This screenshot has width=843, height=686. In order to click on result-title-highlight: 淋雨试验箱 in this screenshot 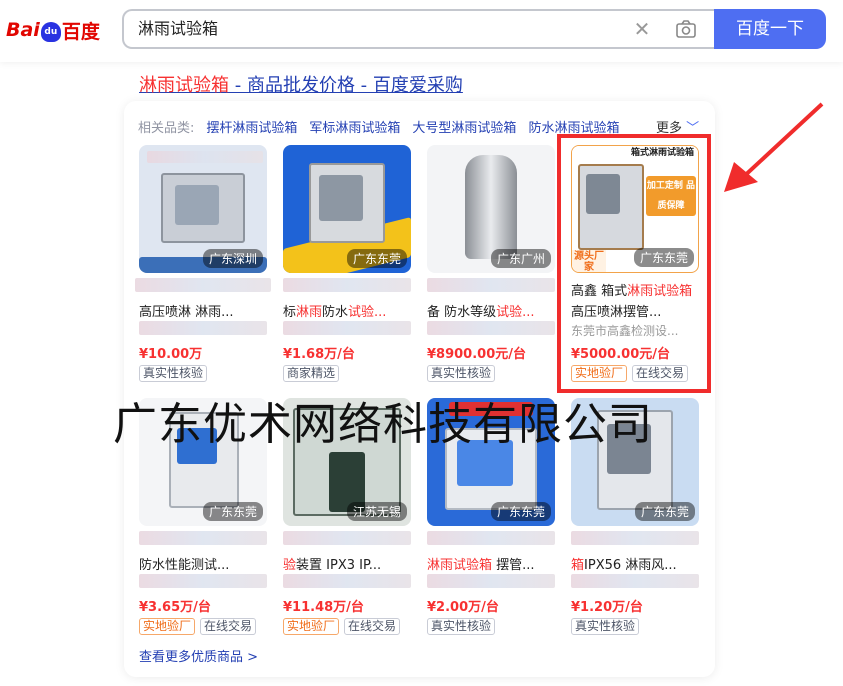, I will do `click(184, 85)`.